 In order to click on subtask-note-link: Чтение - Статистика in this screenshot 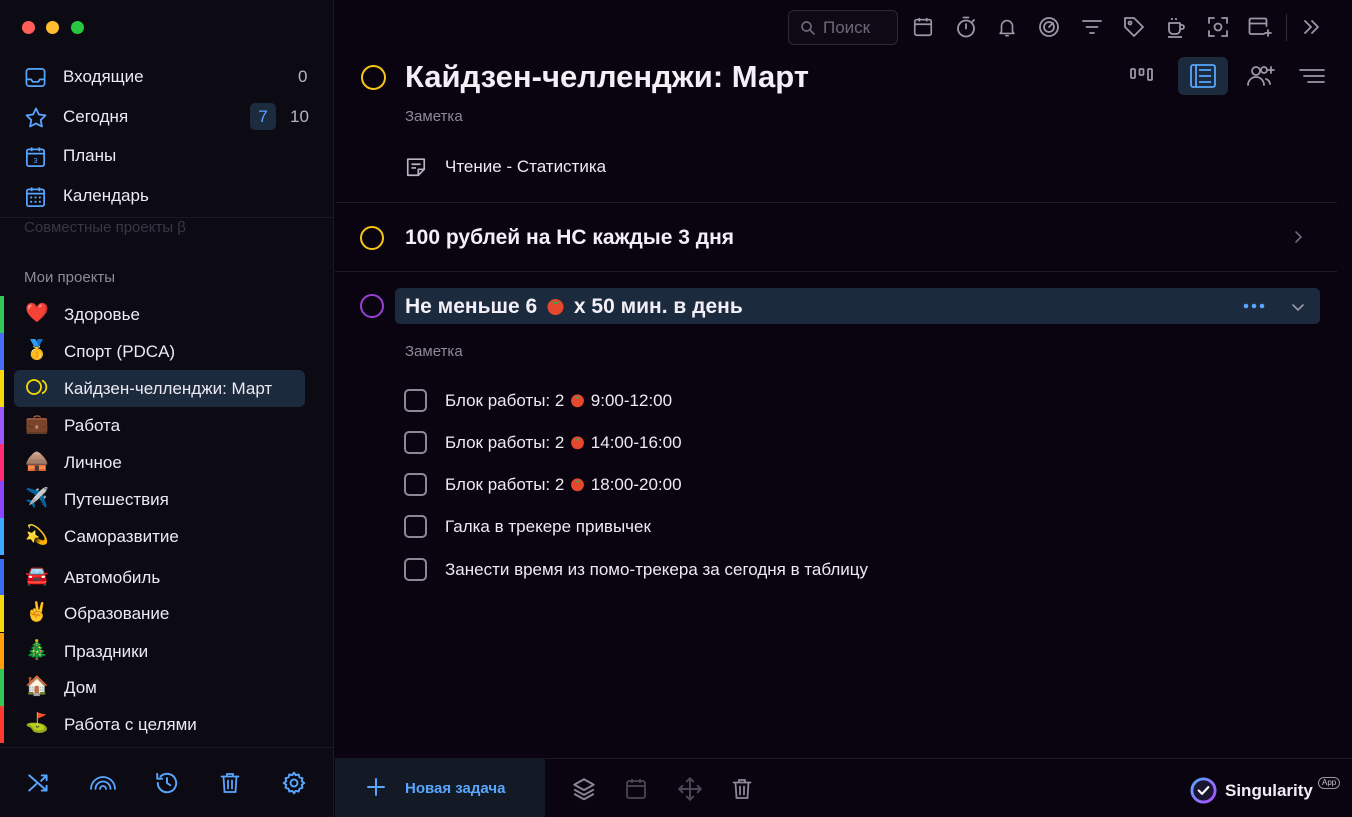, I will do `click(525, 167)`.